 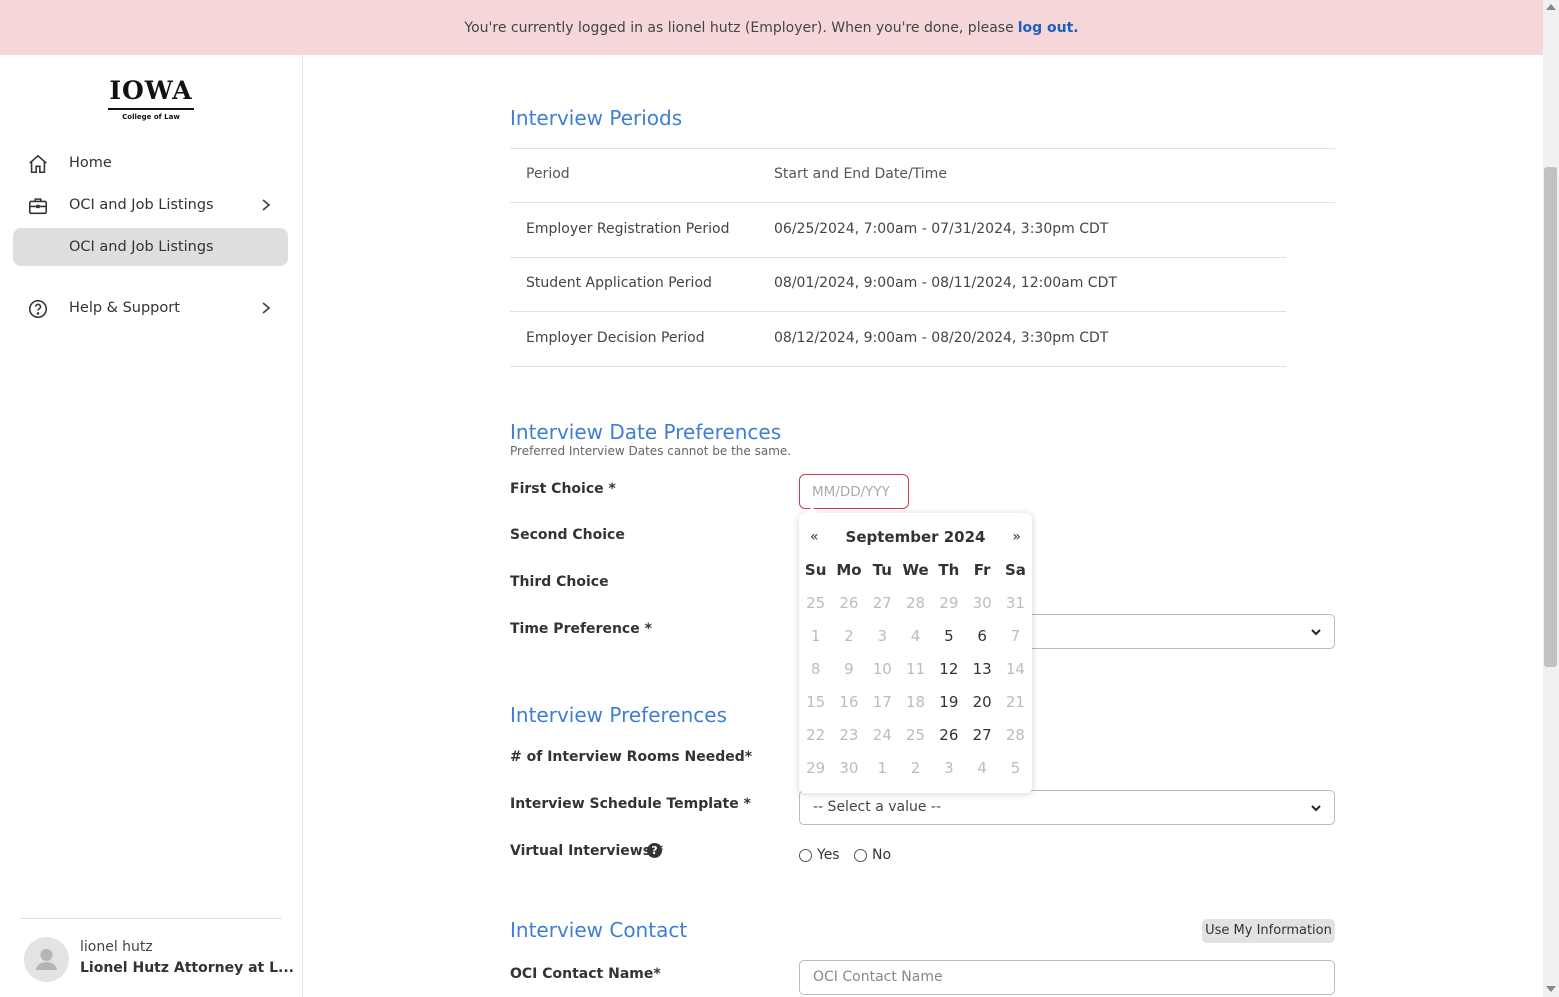 I want to click on oci-contact-name-input: OCI Contact Name, so click(x=1067, y=977).